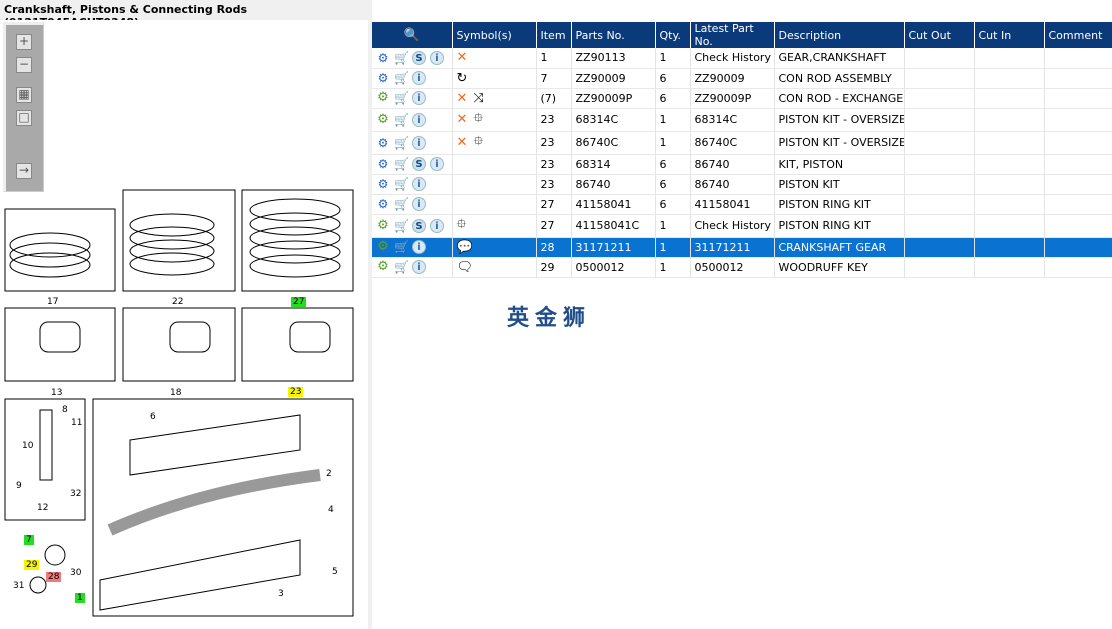  Describe the element at coordinates (742, 78) in the screenshot. I see `table-row: ⚙ 🛒 i ↻ 7 ZZ90009 6 ZZ90009 CON ROD ASSEMBLY` at that location.